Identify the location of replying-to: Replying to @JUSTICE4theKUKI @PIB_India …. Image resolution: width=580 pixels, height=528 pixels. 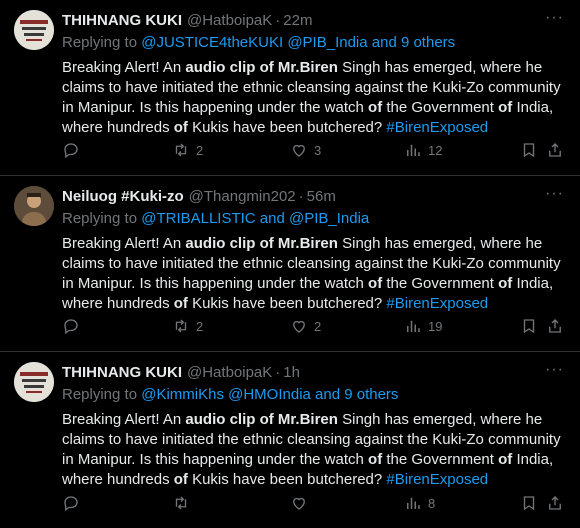
(313, 44).